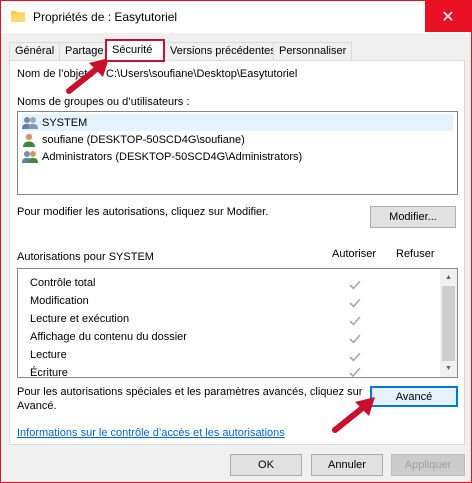 The height and width of the screenshot is (483, 472). What do you see at coordinates (414, 396) in the screenshot?
I see `advanced-button: Avancé` at bounding box center [414, 396].